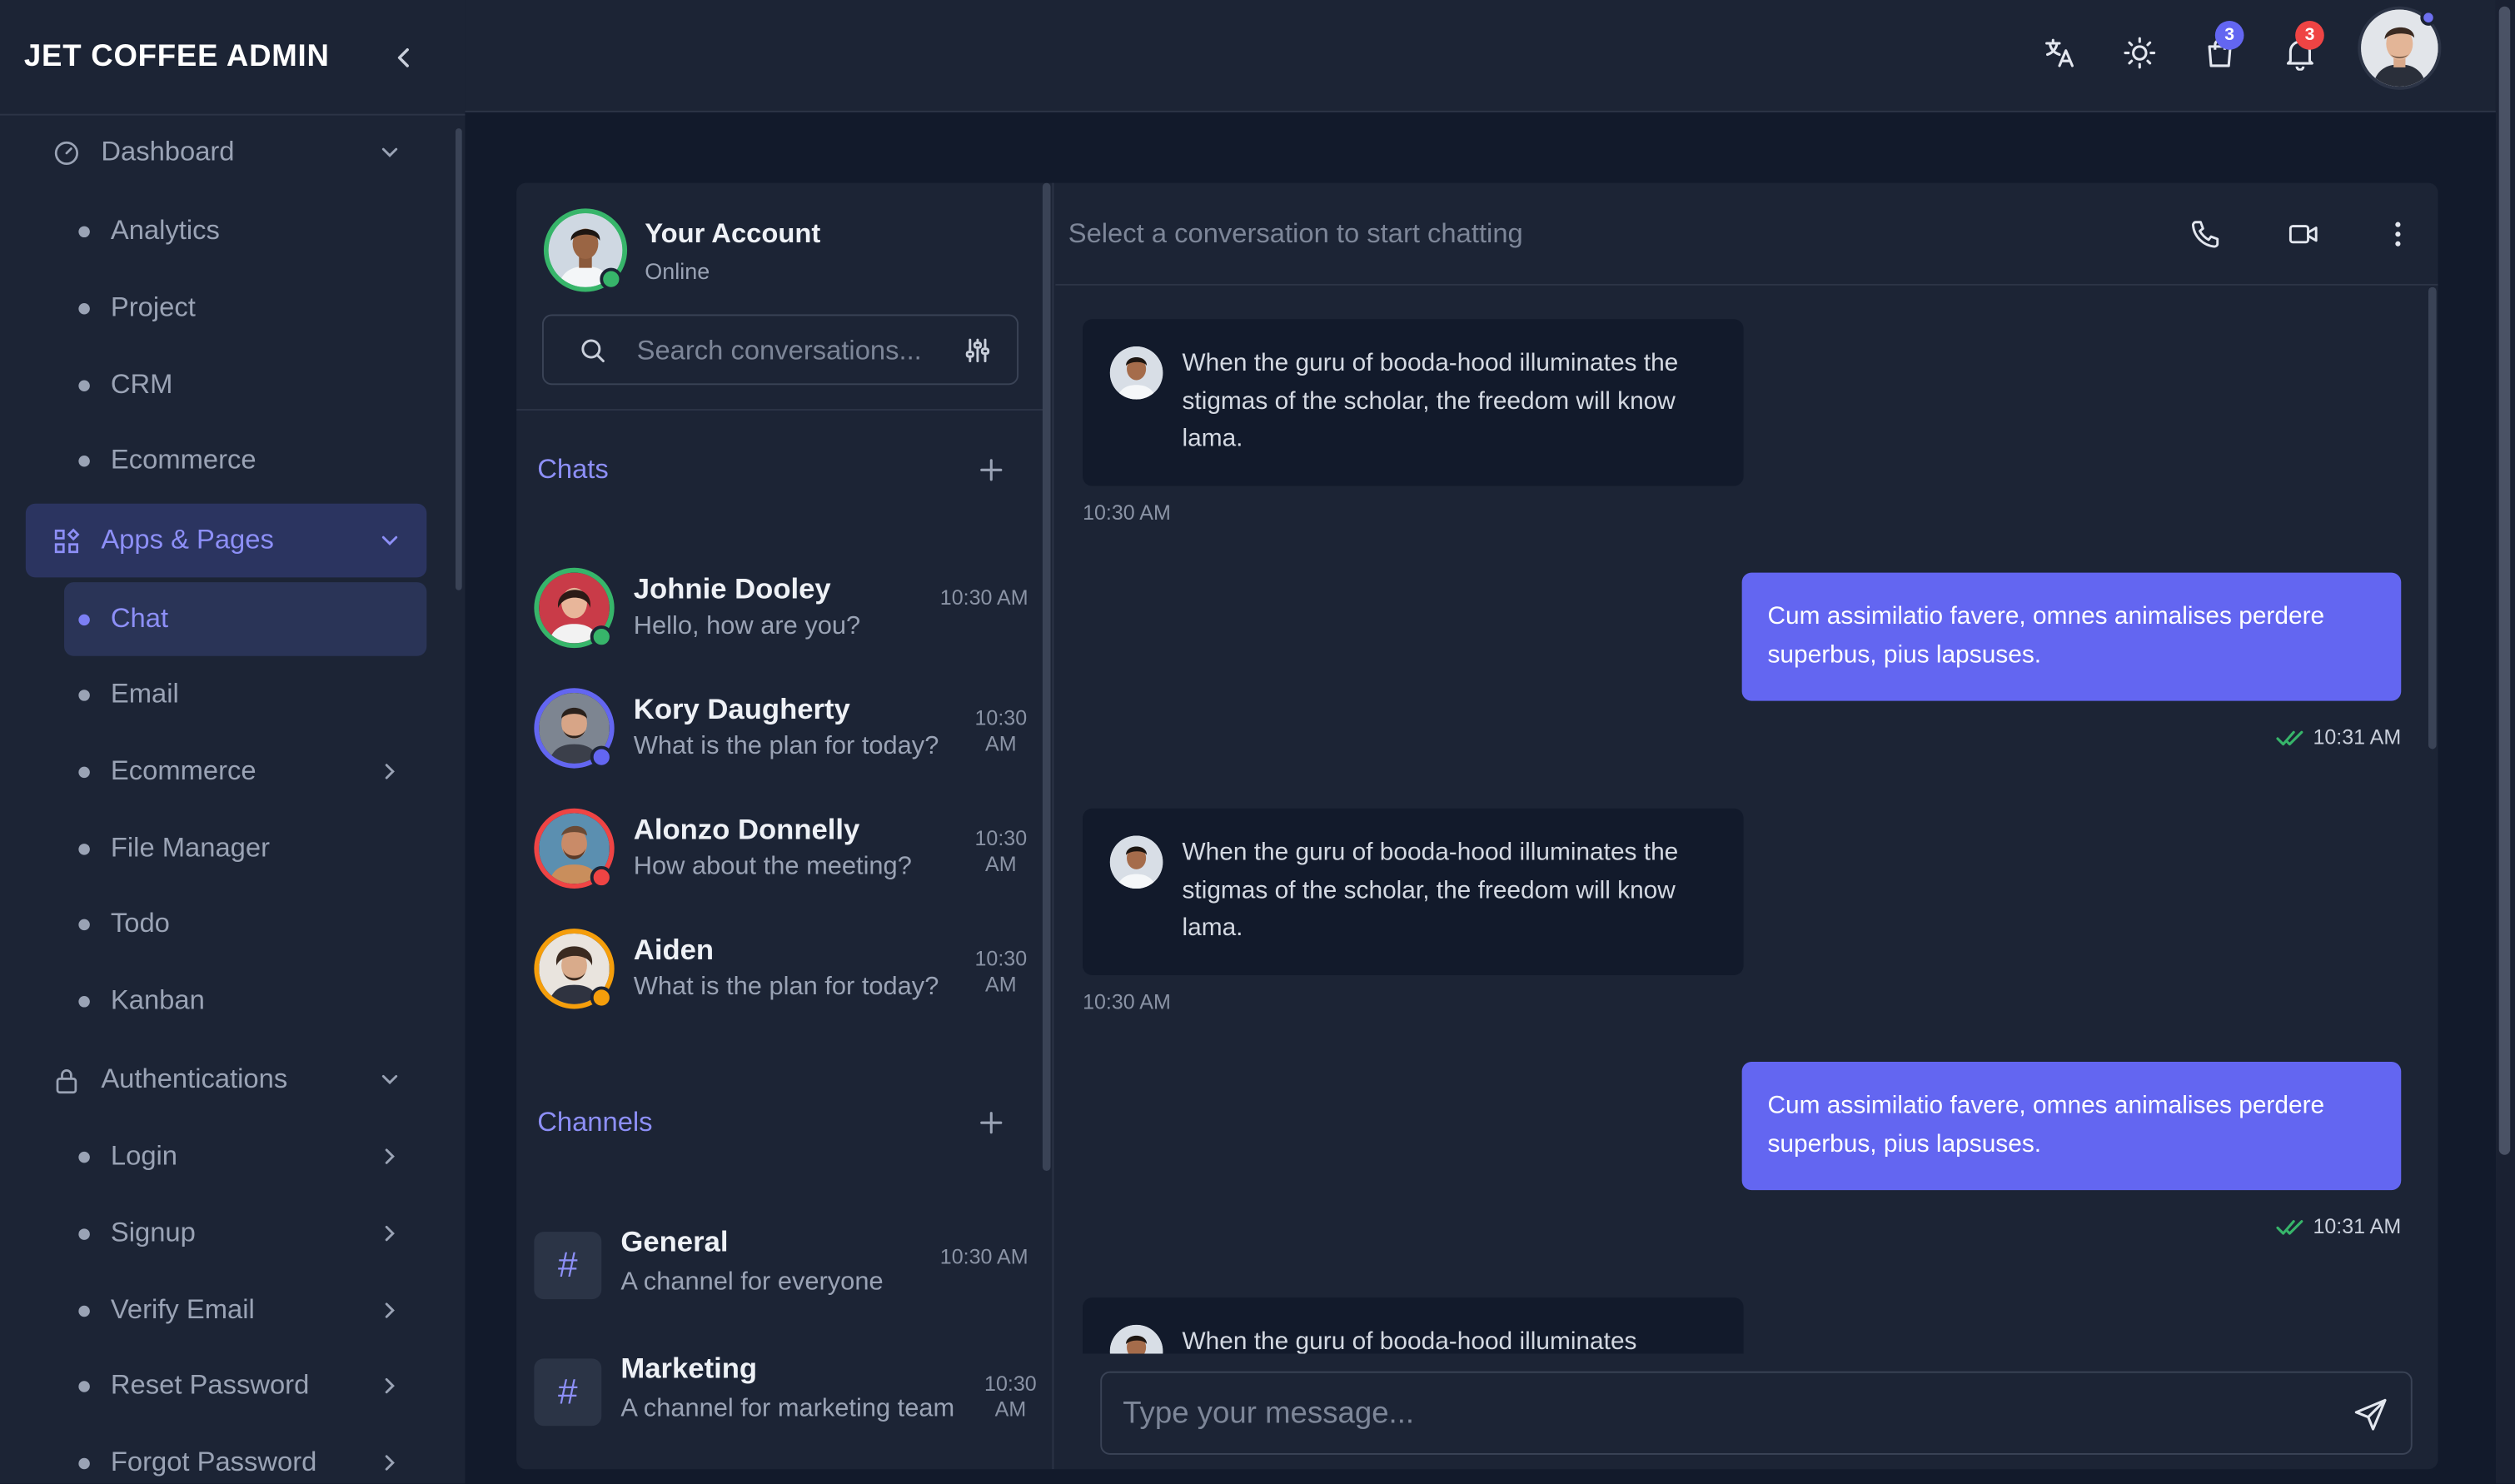  Describe the element at coordinates (2139, 52) in the screenshot. I see `sun-icon` at that location.